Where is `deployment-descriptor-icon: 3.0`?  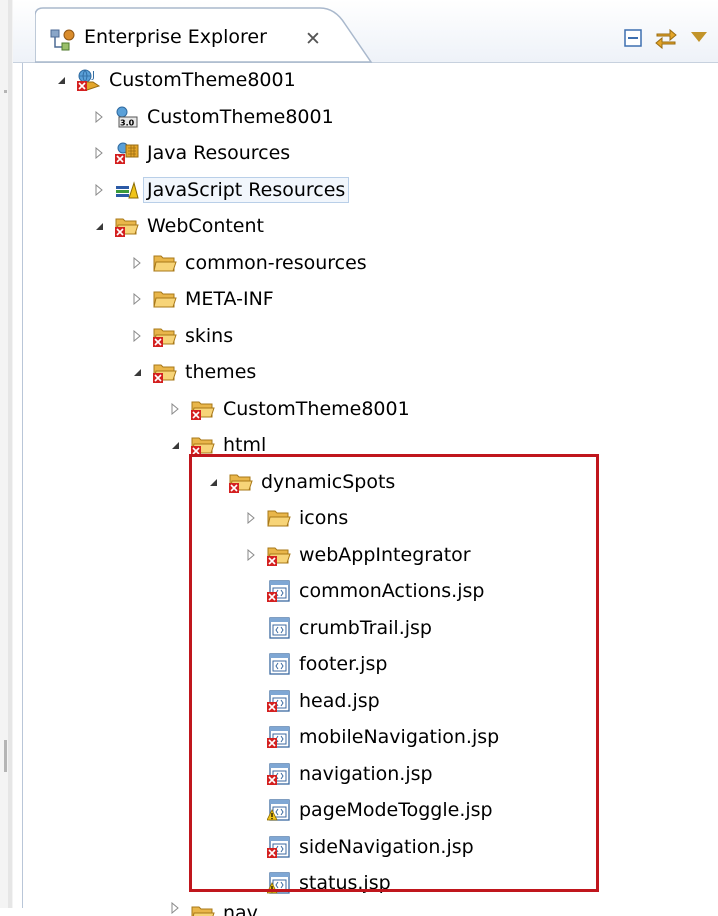 deployment-descriptor-icon: 3.0 is located at coordinates (127, 117).